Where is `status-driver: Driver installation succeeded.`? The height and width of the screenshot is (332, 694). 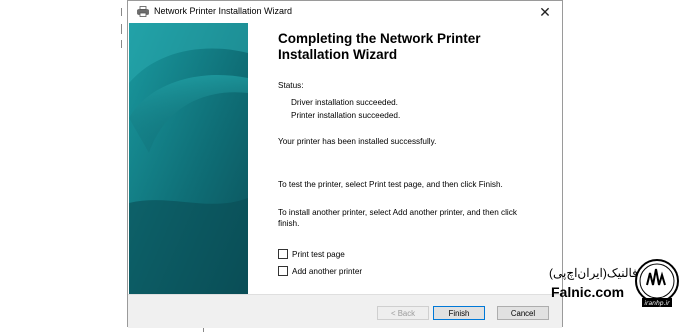
status-driver: Driver installation succeeded. is located at coordinates (344, 102).